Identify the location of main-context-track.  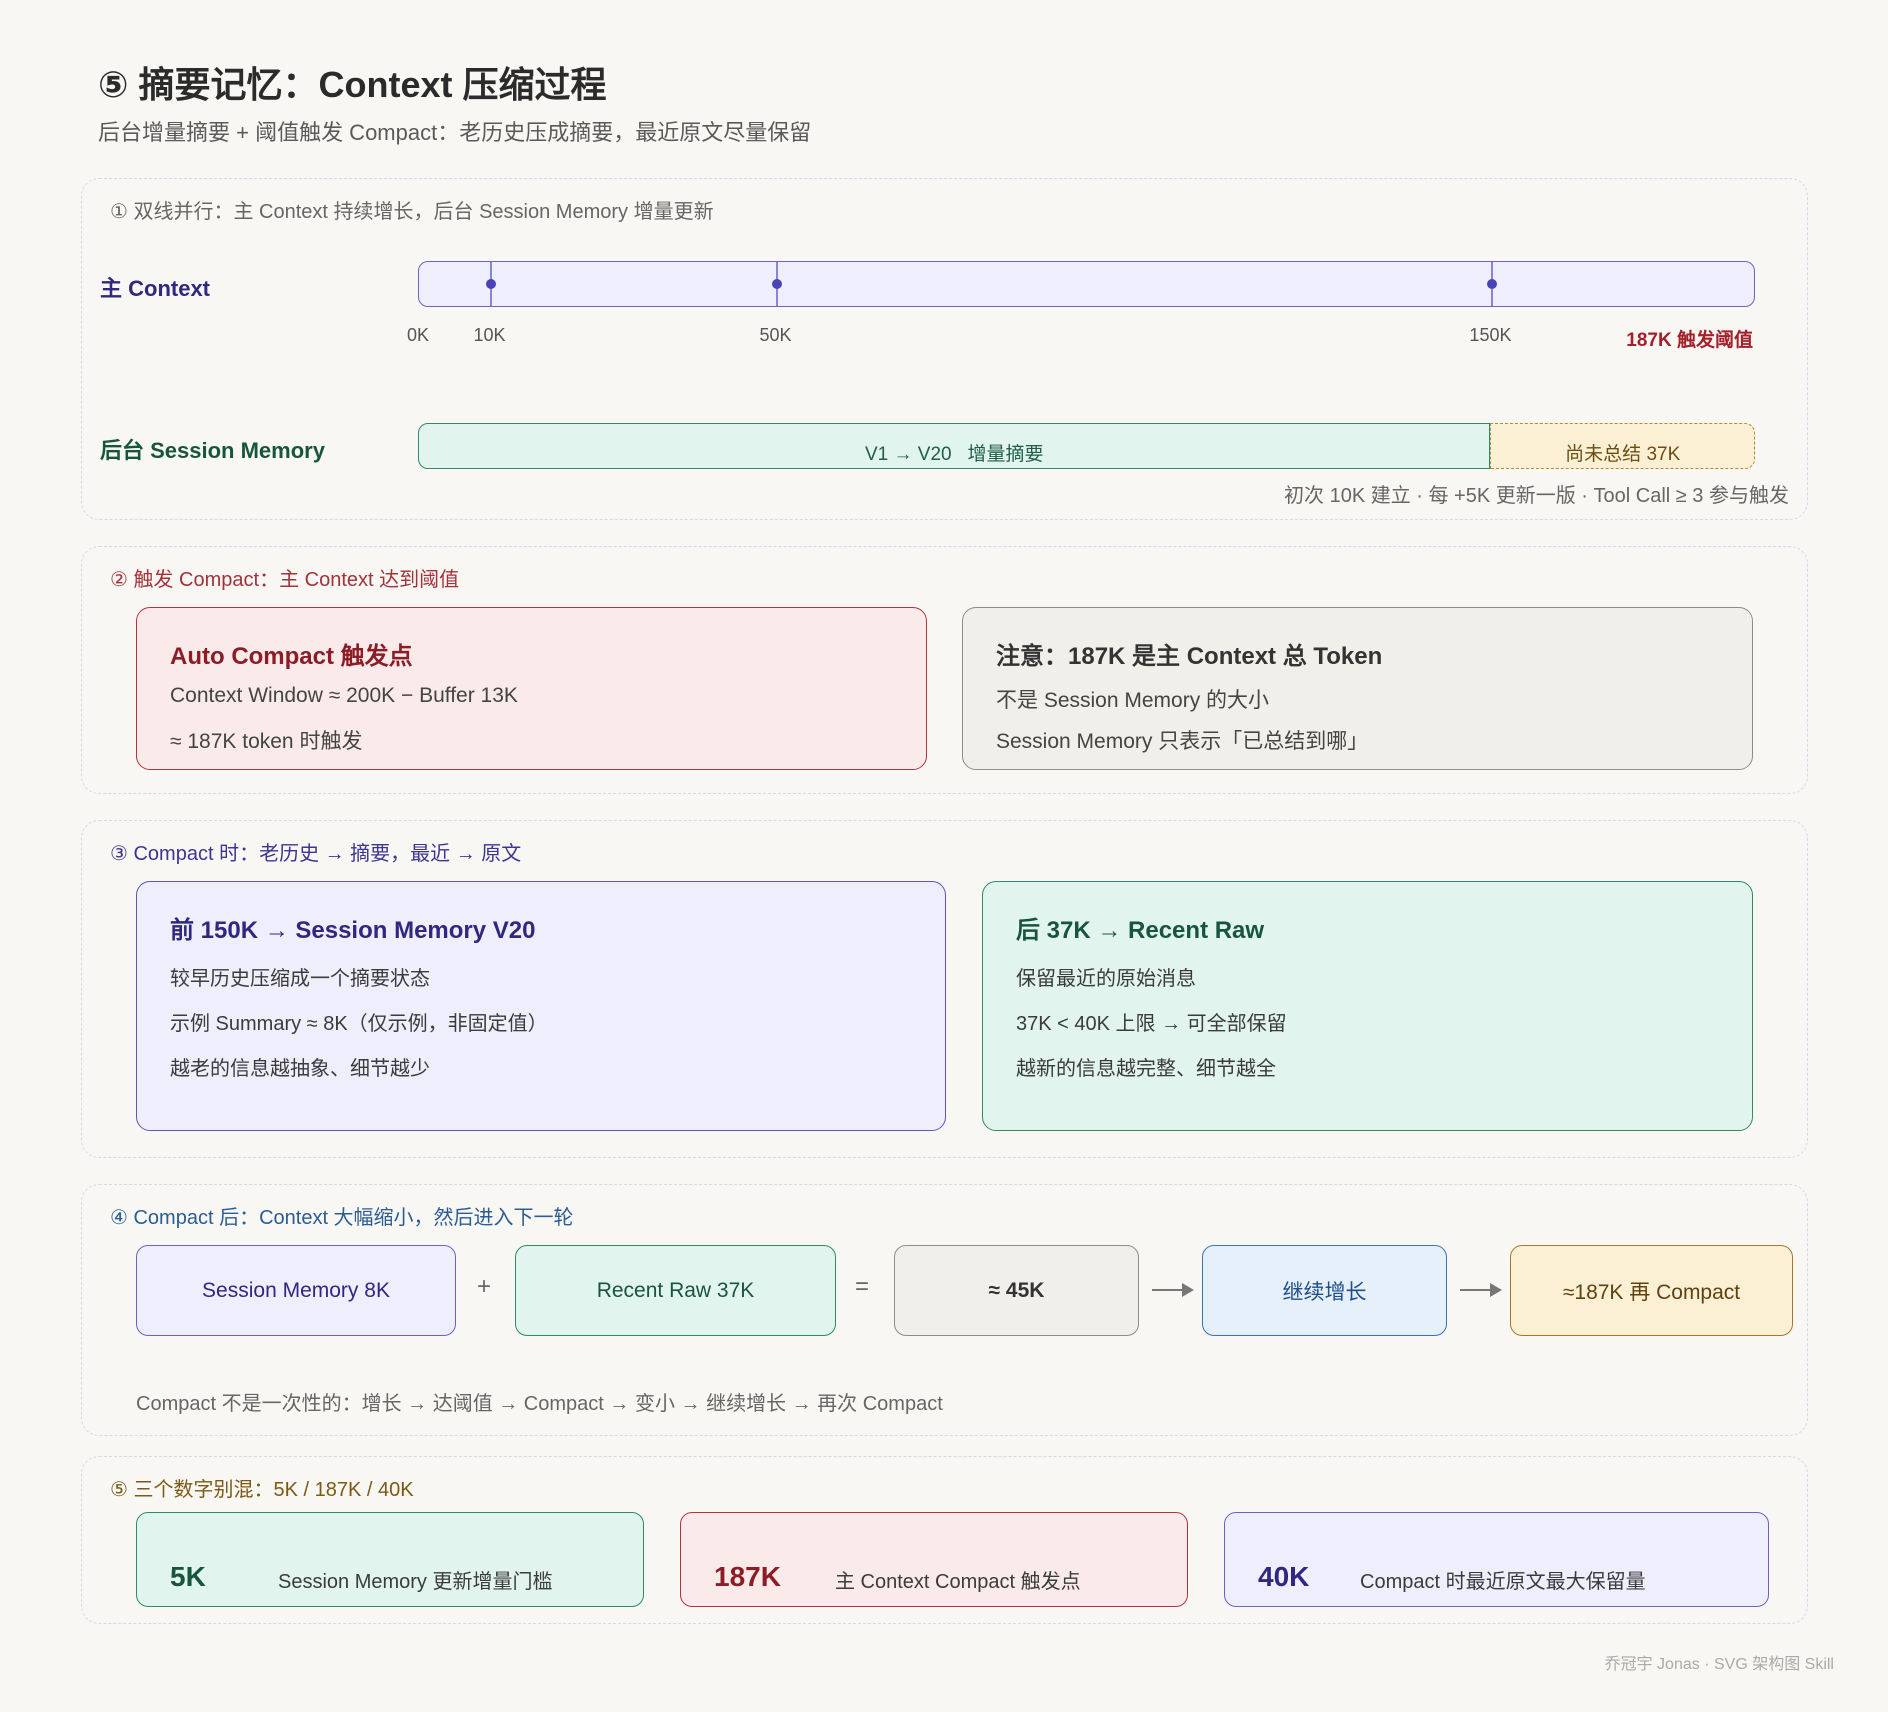
(1086, 284).